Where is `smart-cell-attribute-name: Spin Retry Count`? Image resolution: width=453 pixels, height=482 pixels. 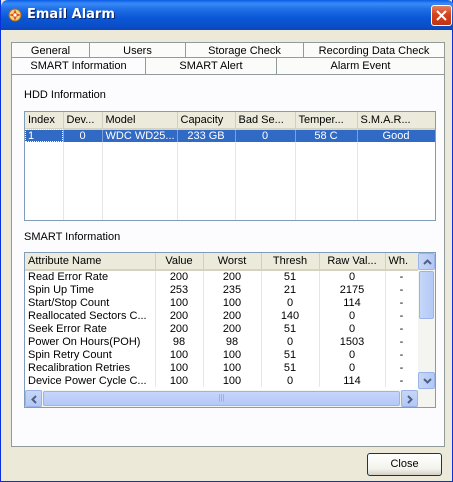
smart-cell-attribute-name: Spin Retry Count is located at coordinates (90, 354).